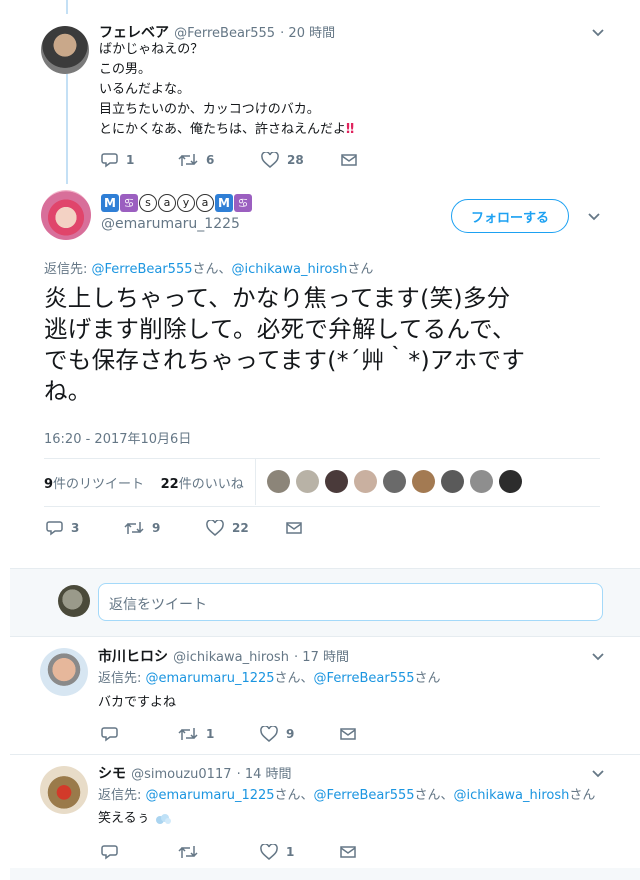  I want to click on display-name: フェレベア, so click(134, 33).